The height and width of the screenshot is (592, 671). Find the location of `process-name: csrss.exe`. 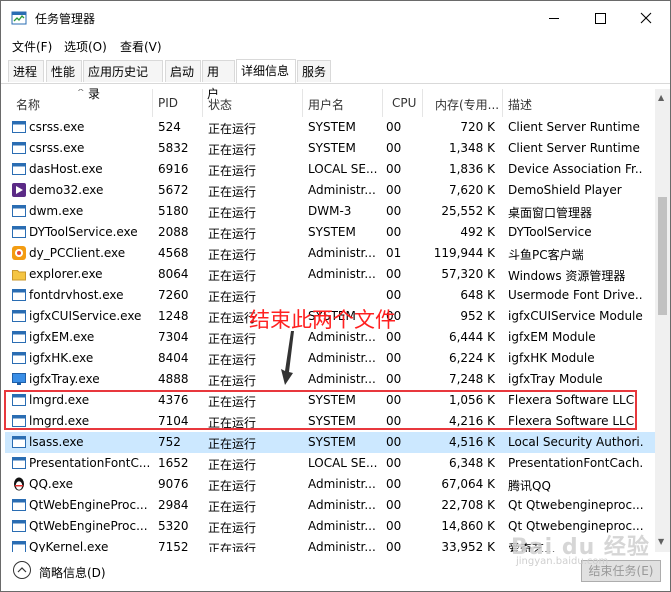

process-name: csrss.exe is located at coordinates (57, 148).